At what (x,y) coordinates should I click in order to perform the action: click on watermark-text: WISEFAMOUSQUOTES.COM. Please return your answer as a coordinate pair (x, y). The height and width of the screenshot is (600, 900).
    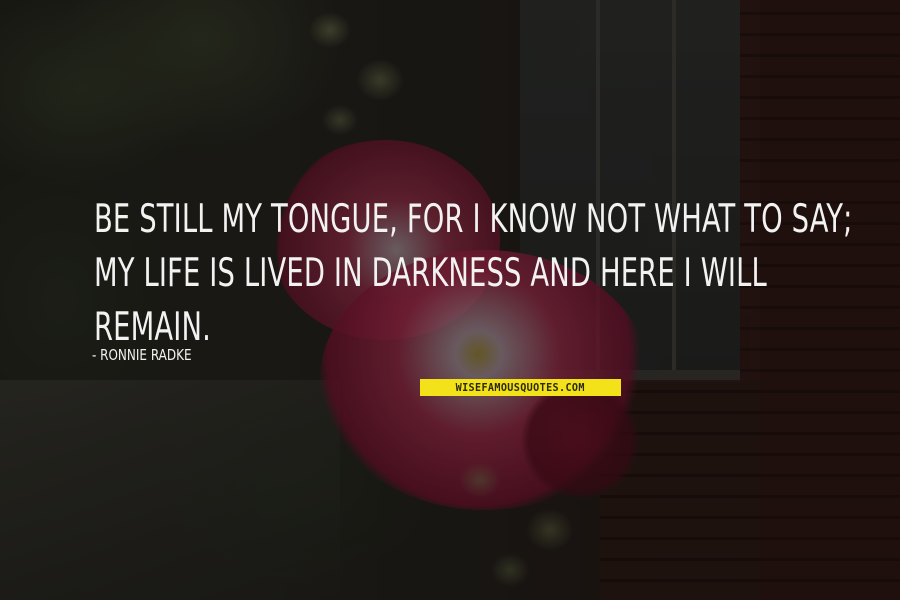
    Looking at the image, I should click on (520, 387).